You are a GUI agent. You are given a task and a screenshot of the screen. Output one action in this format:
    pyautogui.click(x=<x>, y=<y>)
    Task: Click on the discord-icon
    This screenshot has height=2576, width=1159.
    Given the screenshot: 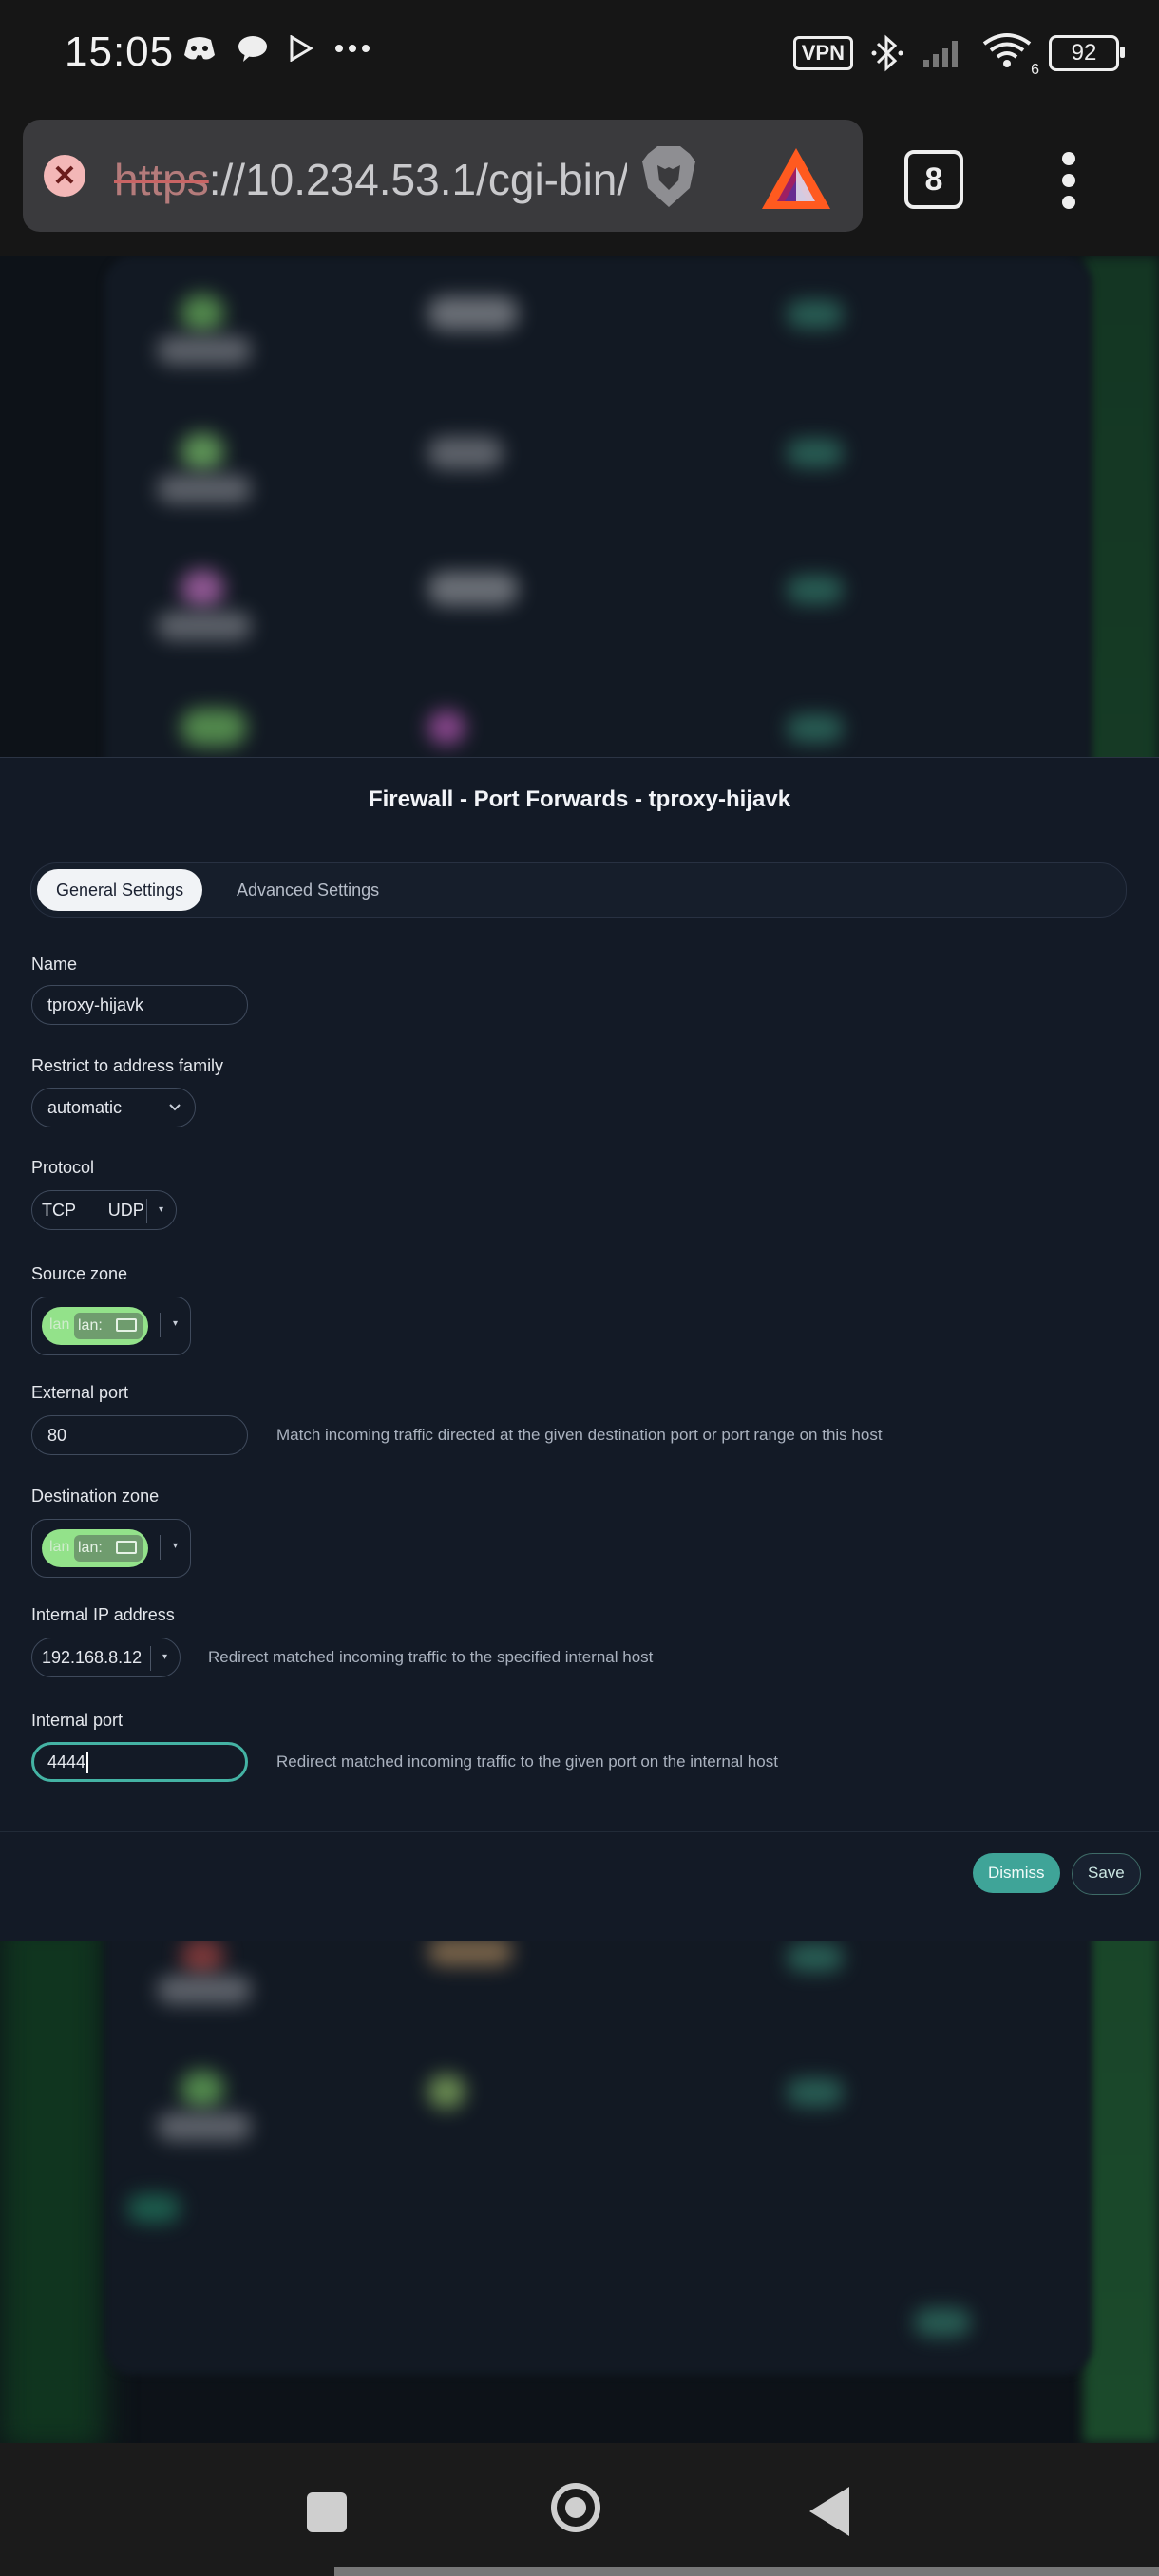 What is the action you would take?
    pyautogui.click(x=199, y=48)
    